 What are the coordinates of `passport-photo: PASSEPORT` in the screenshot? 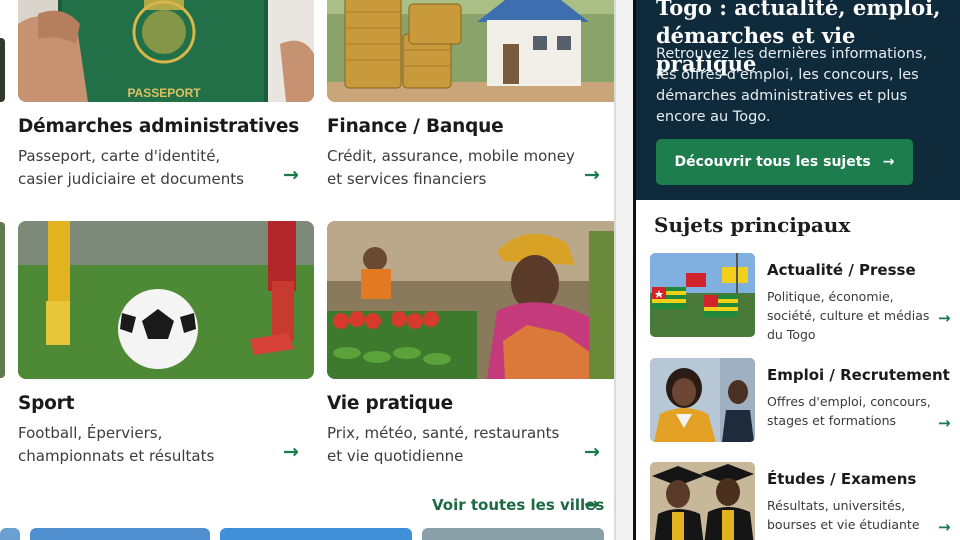 It's located at (166, 51).